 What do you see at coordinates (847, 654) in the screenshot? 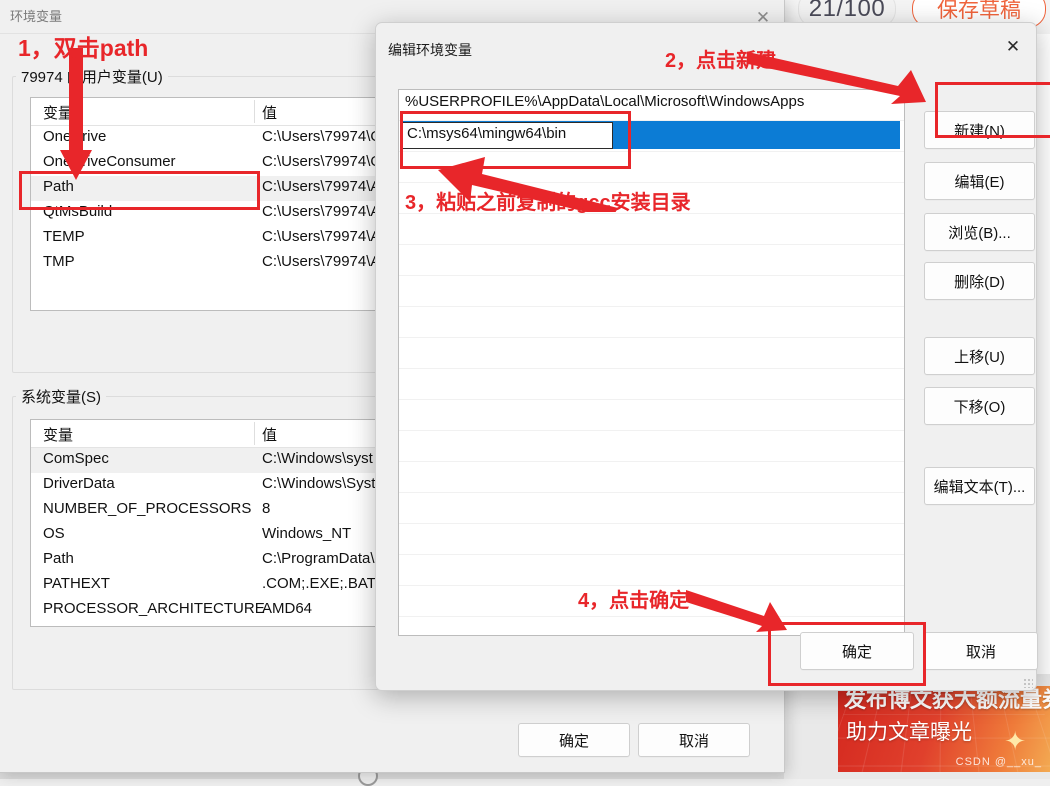
I see `highlight-box-ok-button` at bounding box center [847, 654].